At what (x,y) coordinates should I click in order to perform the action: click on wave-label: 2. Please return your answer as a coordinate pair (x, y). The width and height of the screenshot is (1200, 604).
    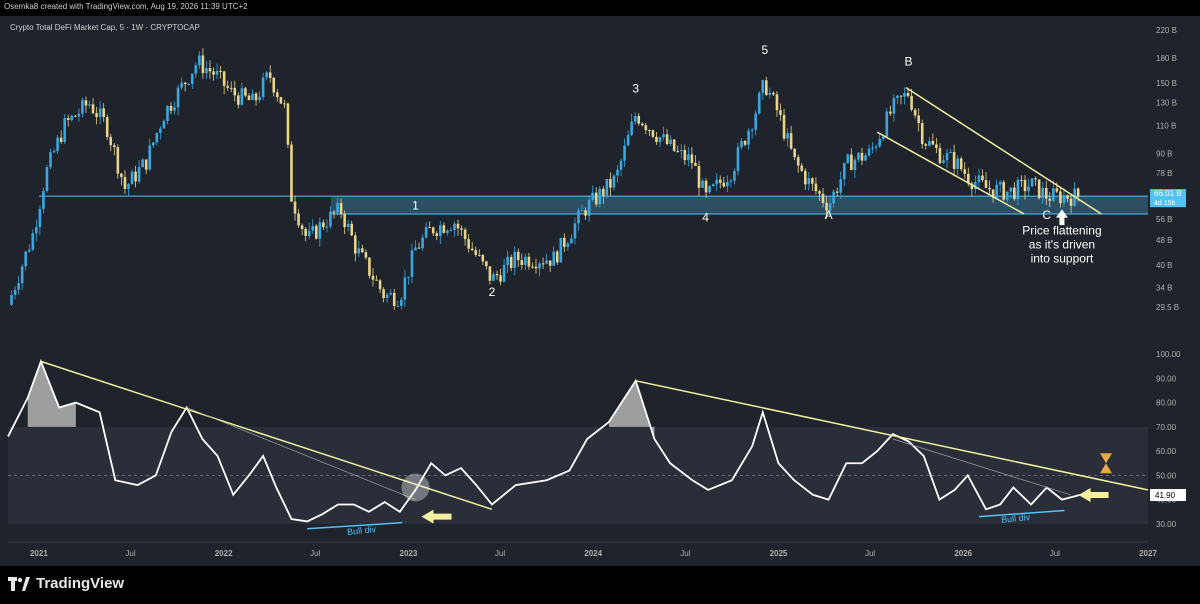
    Looking at the image, I should click on (492, 292).